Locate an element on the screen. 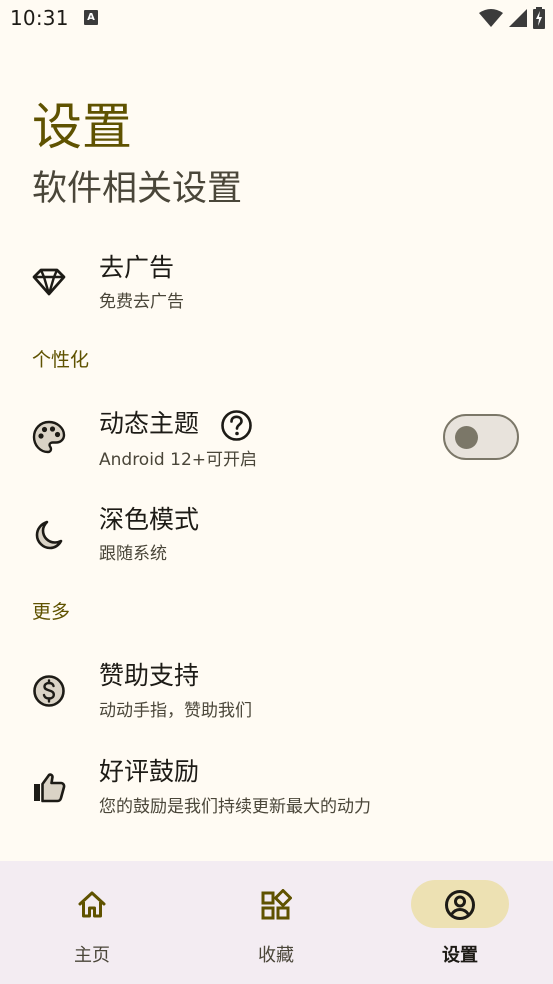 The image size is (553, 984). section-header-personalization: 个性化 is located at coordinates (61, 360).